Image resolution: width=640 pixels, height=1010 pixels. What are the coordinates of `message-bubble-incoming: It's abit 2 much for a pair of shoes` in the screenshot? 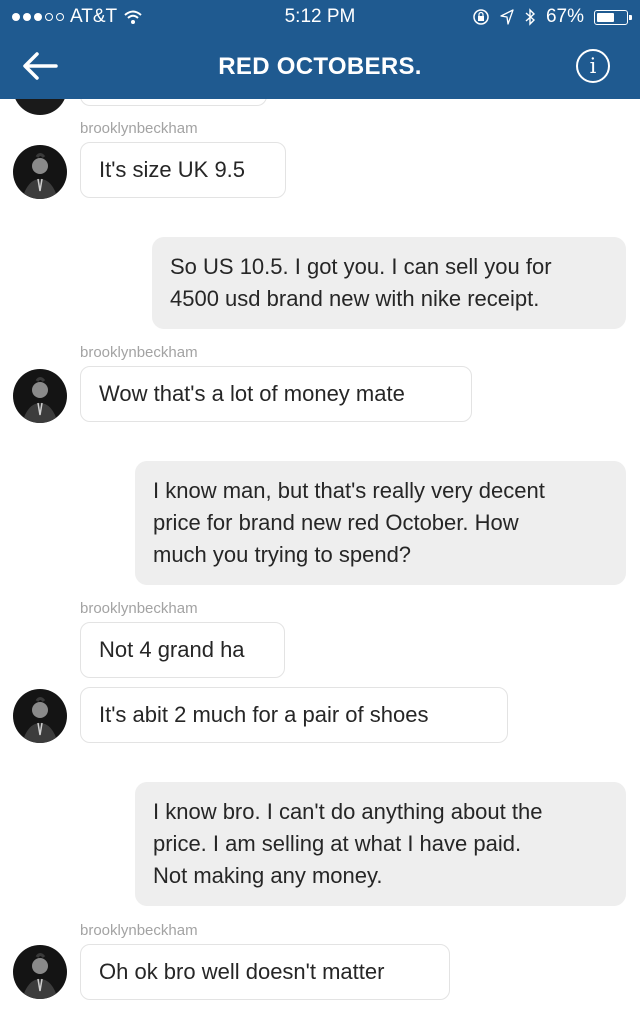 It's located at (294, 715).